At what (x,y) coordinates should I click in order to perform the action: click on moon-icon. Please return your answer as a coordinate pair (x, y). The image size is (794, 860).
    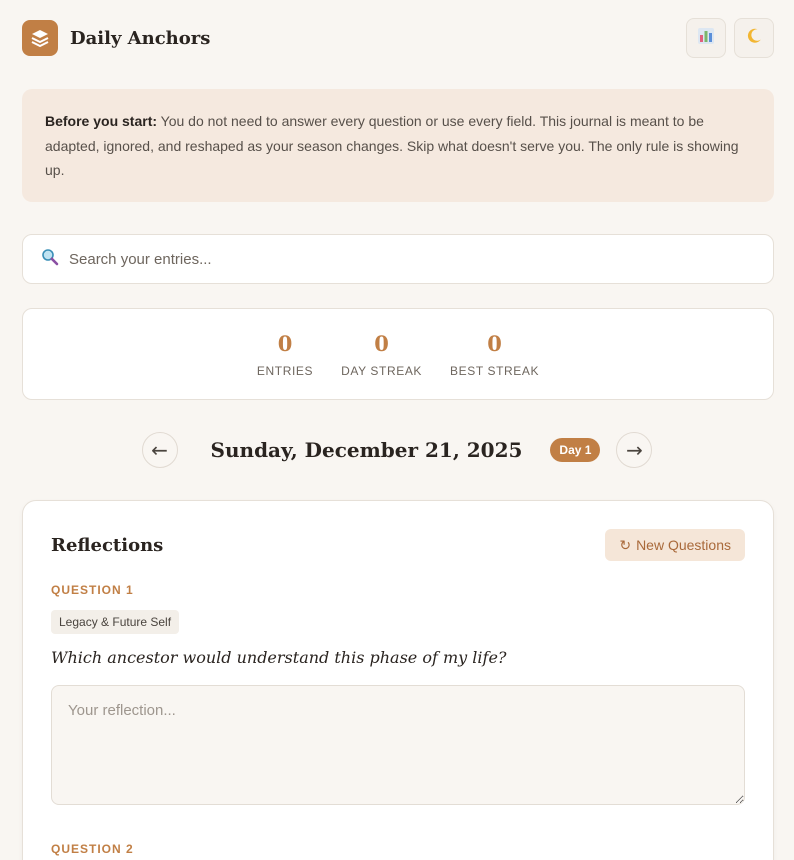
    Looking at the image, I should click on (754, 38).